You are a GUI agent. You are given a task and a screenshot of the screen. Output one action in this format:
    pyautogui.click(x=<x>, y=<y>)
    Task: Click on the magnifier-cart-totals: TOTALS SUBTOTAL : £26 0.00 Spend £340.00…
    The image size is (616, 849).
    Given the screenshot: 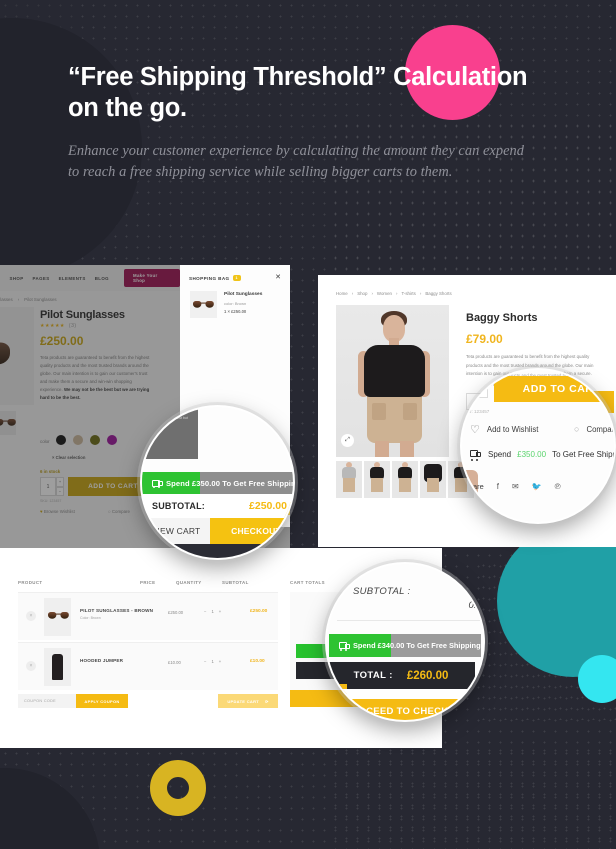 What is the action you would take?
    pyautogui.click(x=405, y=642)
    